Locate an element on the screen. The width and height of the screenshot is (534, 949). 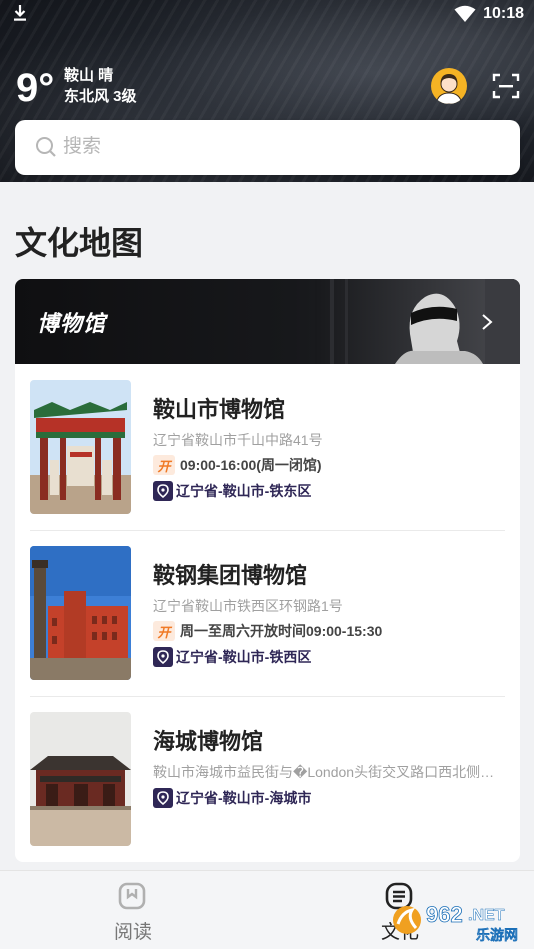
tab-label: 阅读 is located at coordinates (132, 932).